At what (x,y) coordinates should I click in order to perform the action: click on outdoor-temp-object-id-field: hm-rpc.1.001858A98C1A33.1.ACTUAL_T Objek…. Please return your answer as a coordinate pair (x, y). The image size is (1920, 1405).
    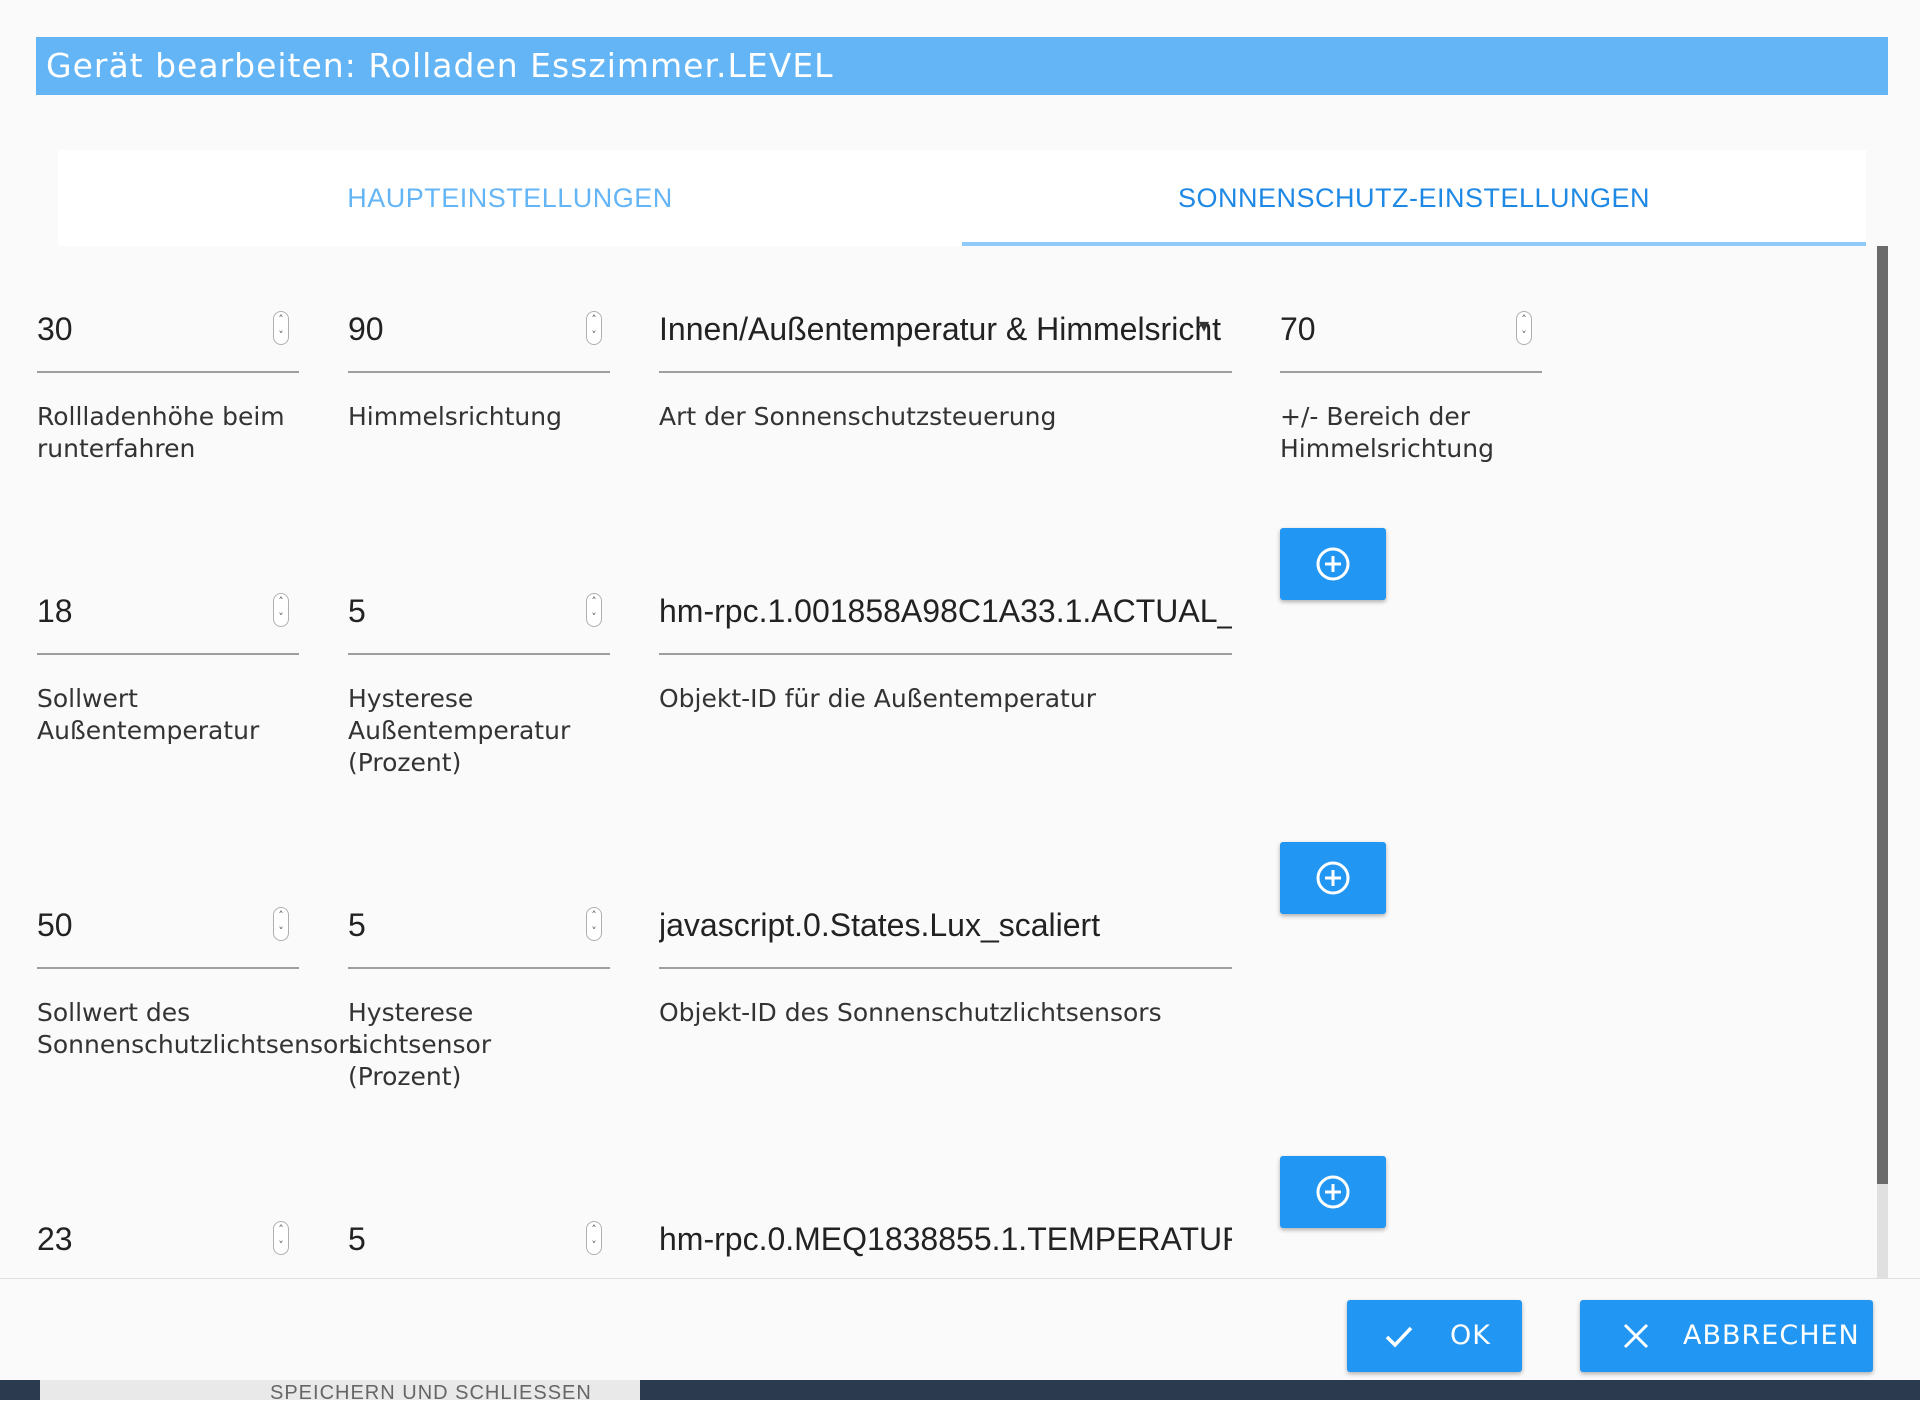
    Looking at the image, I should click on (945, 666).